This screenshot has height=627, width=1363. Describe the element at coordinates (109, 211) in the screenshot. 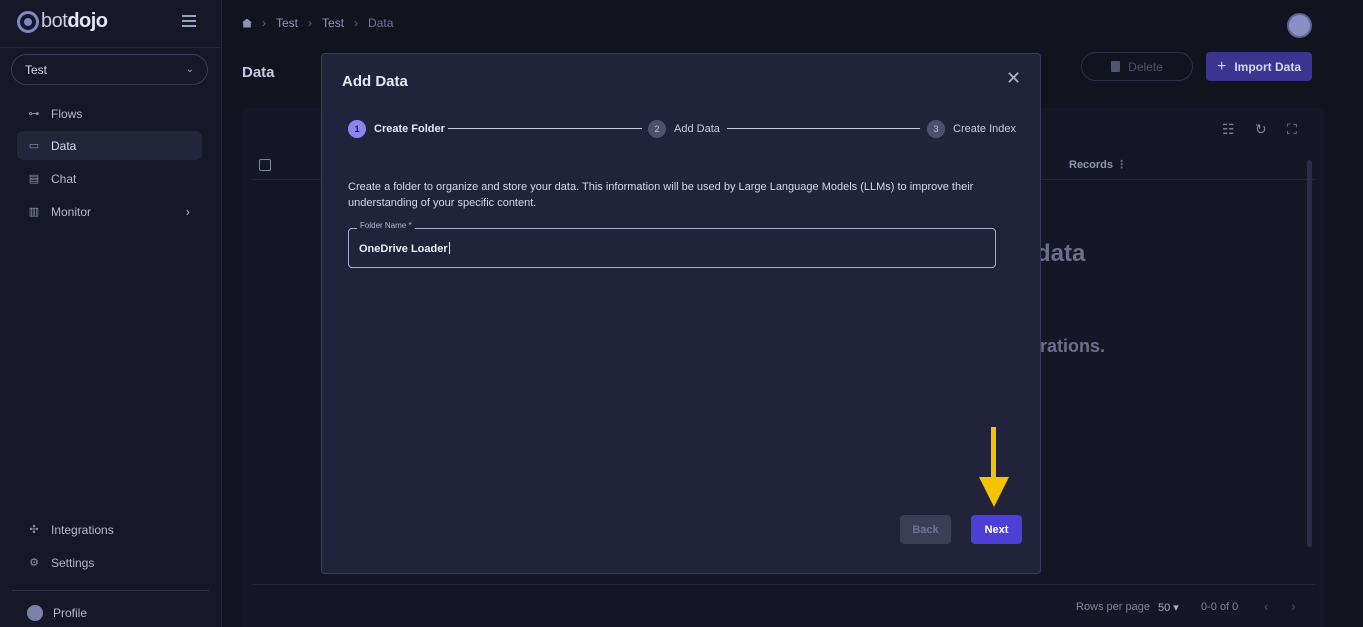

I see `sidebar-item-monitor: ▥ Monitor ›` at that location.